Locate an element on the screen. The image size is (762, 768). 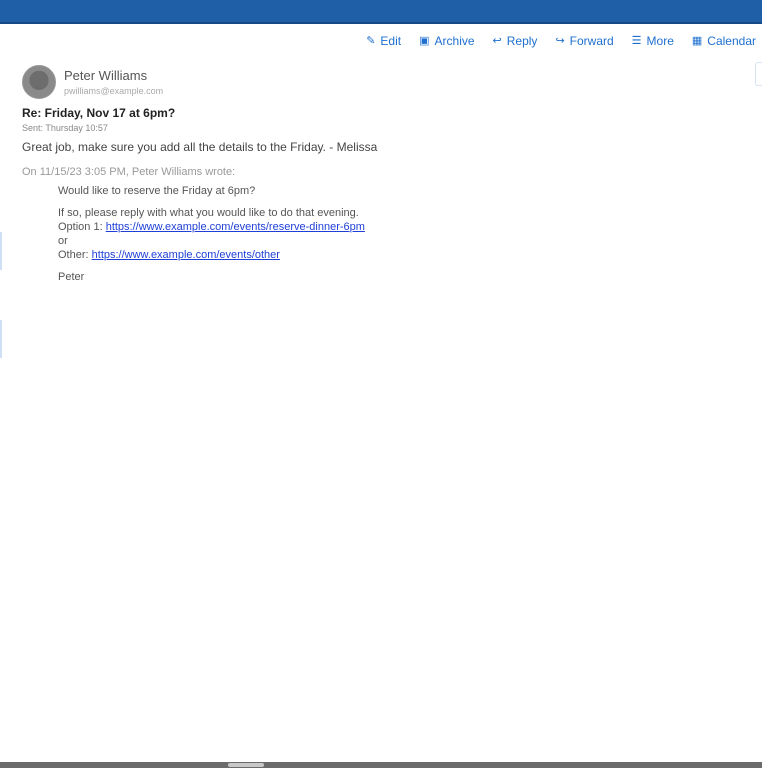
forward-icon: ↪ is located at coordinates (560, 40).